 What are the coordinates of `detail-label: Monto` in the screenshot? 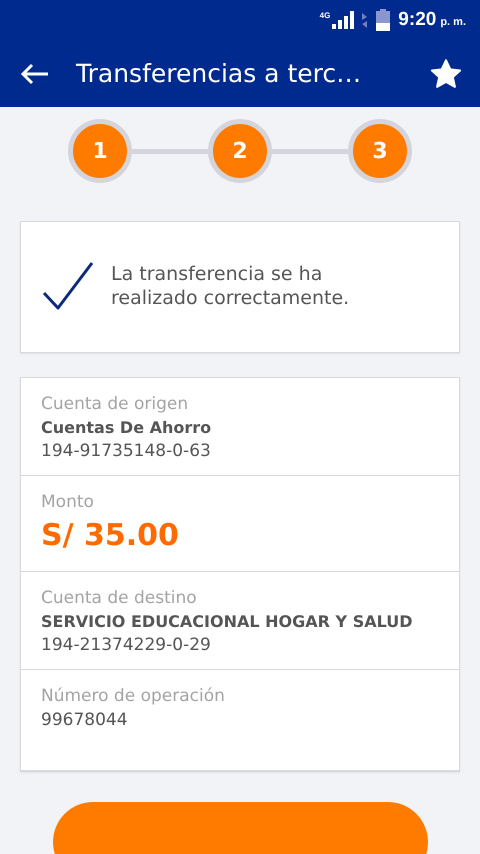 It's located at (68, 502).